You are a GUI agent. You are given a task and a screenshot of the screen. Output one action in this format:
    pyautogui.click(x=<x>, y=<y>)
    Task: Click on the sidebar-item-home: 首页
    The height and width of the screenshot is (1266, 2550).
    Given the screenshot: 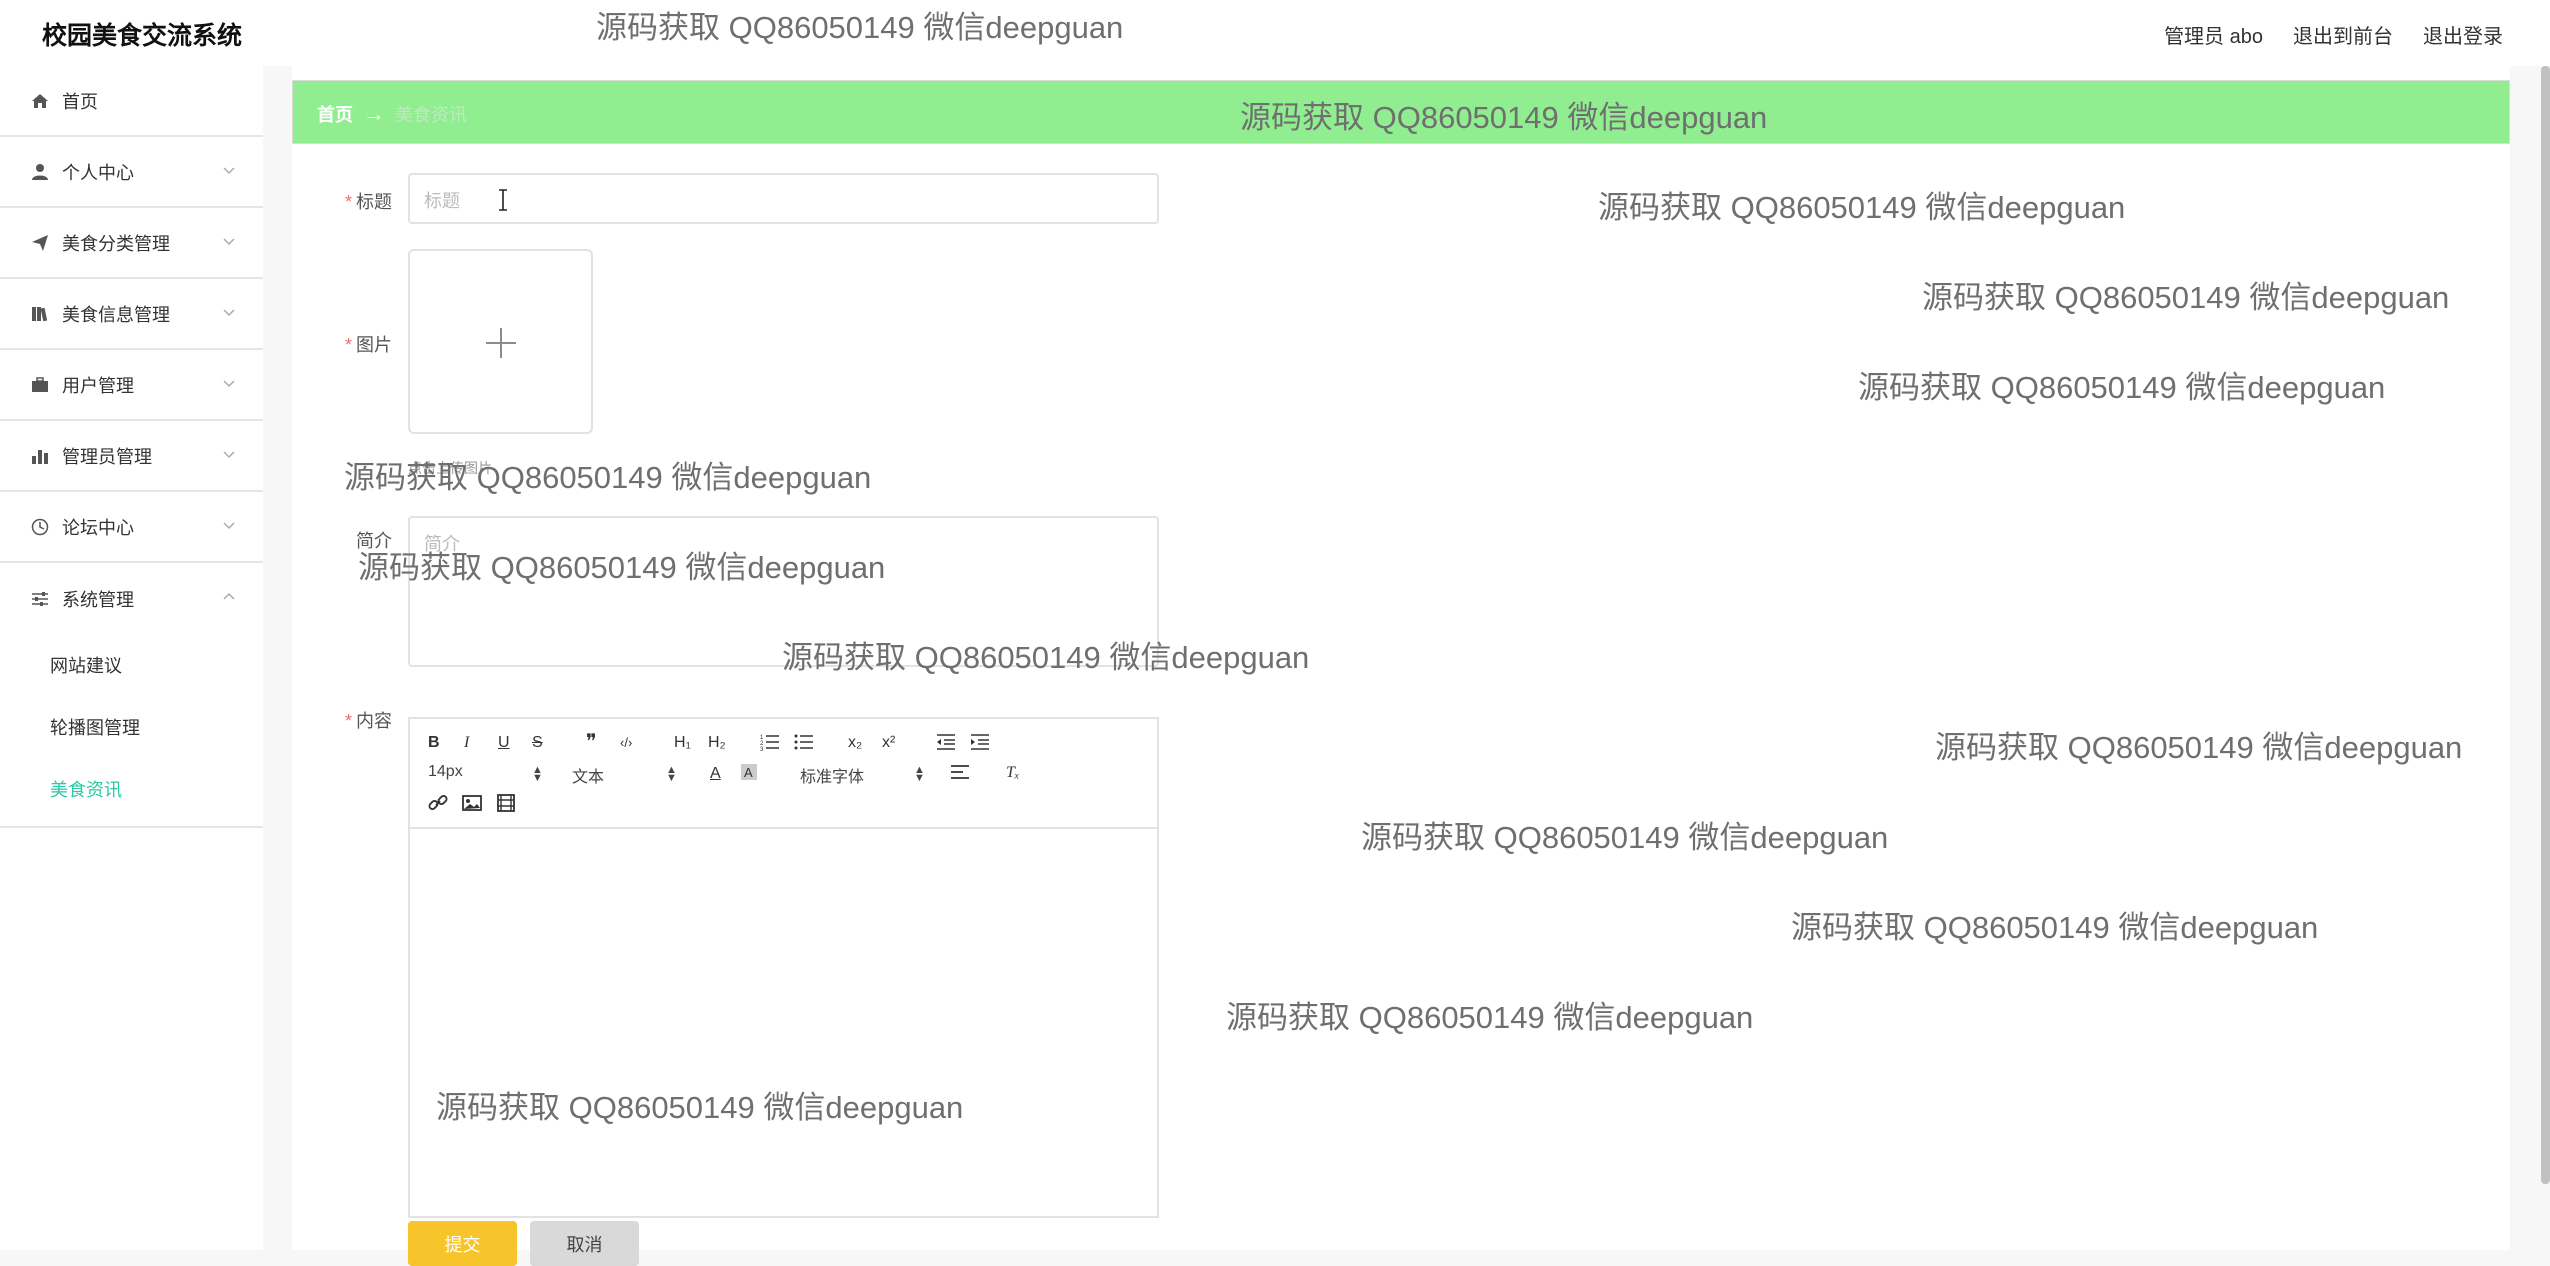 What is the action you would take?
    pyautogui.click(x=131, y=101)
    